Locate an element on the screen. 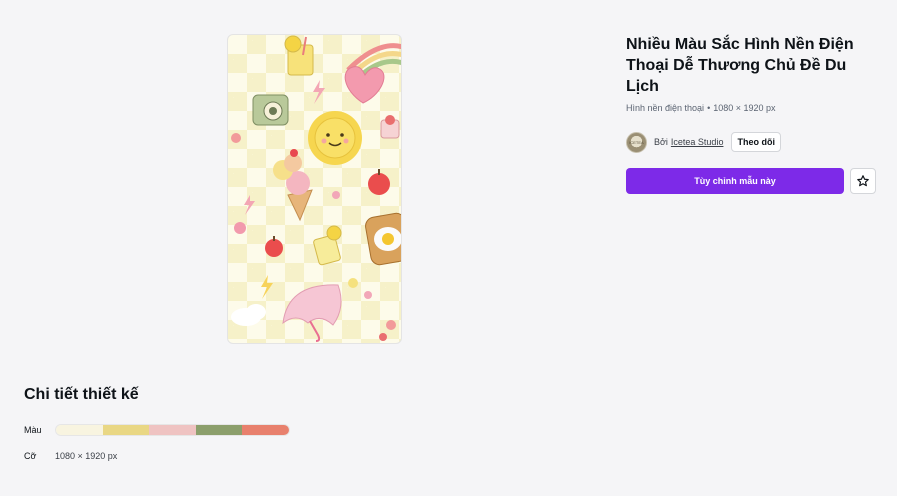  toast-egg-icon is located at coordinates (383, 239).